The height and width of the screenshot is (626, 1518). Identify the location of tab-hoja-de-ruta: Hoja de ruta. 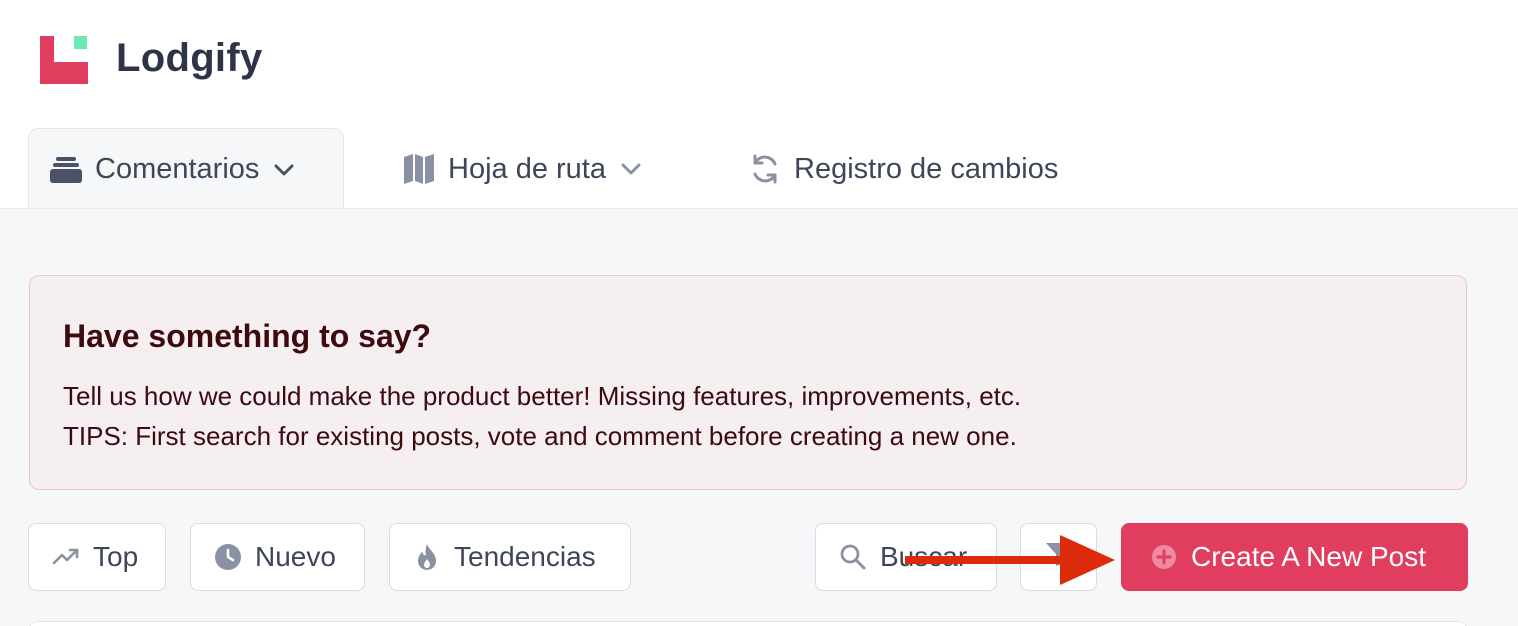
(523, 169).